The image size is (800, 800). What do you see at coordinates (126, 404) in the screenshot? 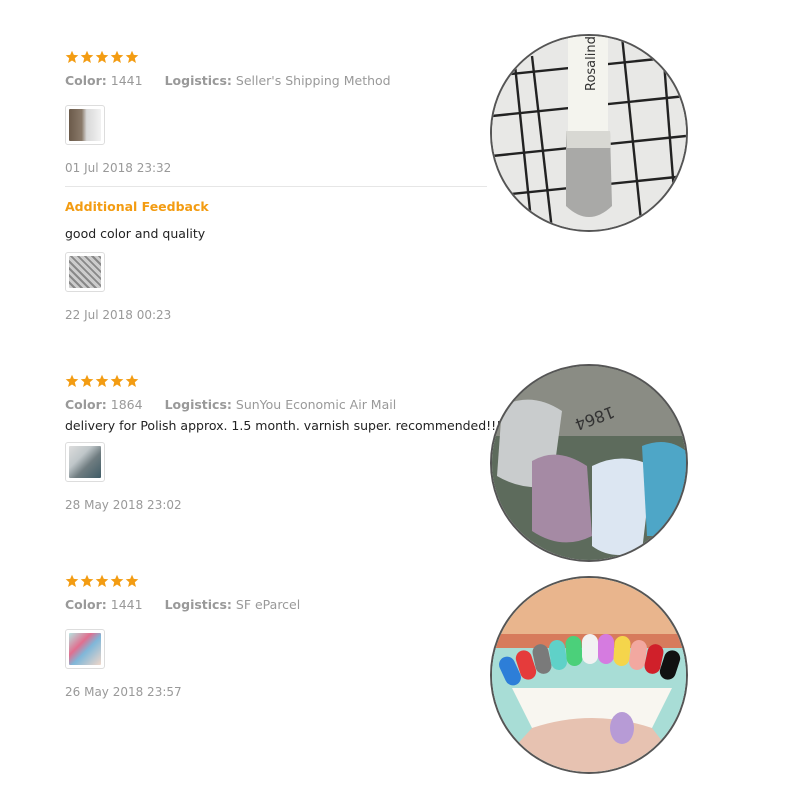
I see `color-value: 1864` at bounding box center [126, 404].